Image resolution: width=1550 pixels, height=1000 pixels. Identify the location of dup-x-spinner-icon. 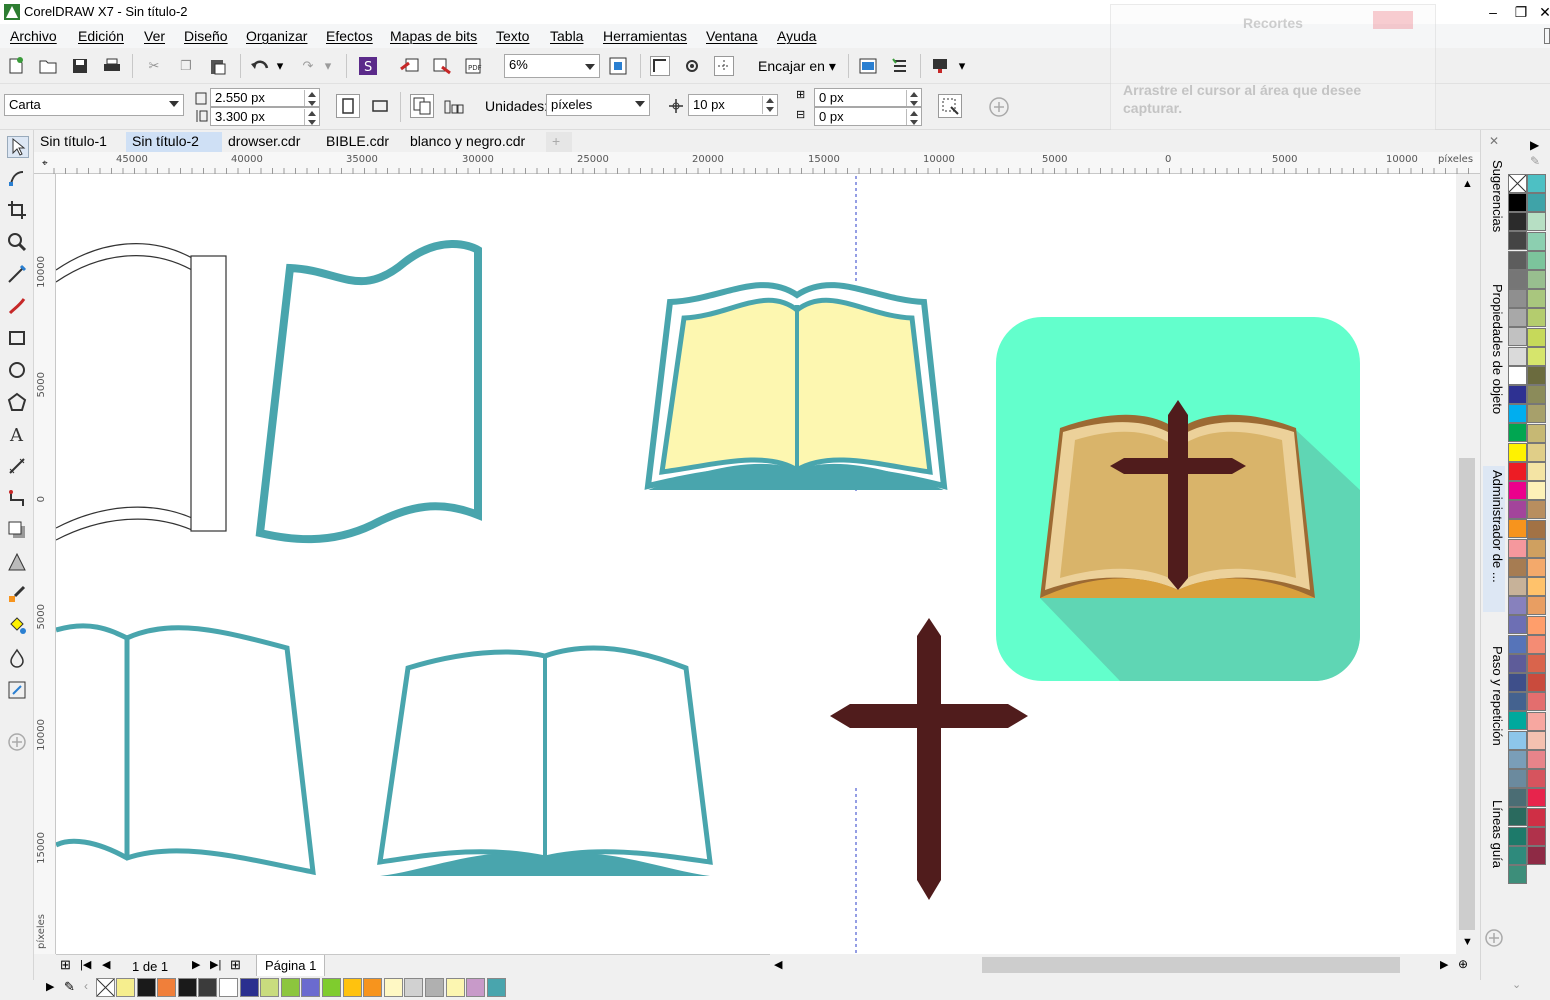
(913, 98).